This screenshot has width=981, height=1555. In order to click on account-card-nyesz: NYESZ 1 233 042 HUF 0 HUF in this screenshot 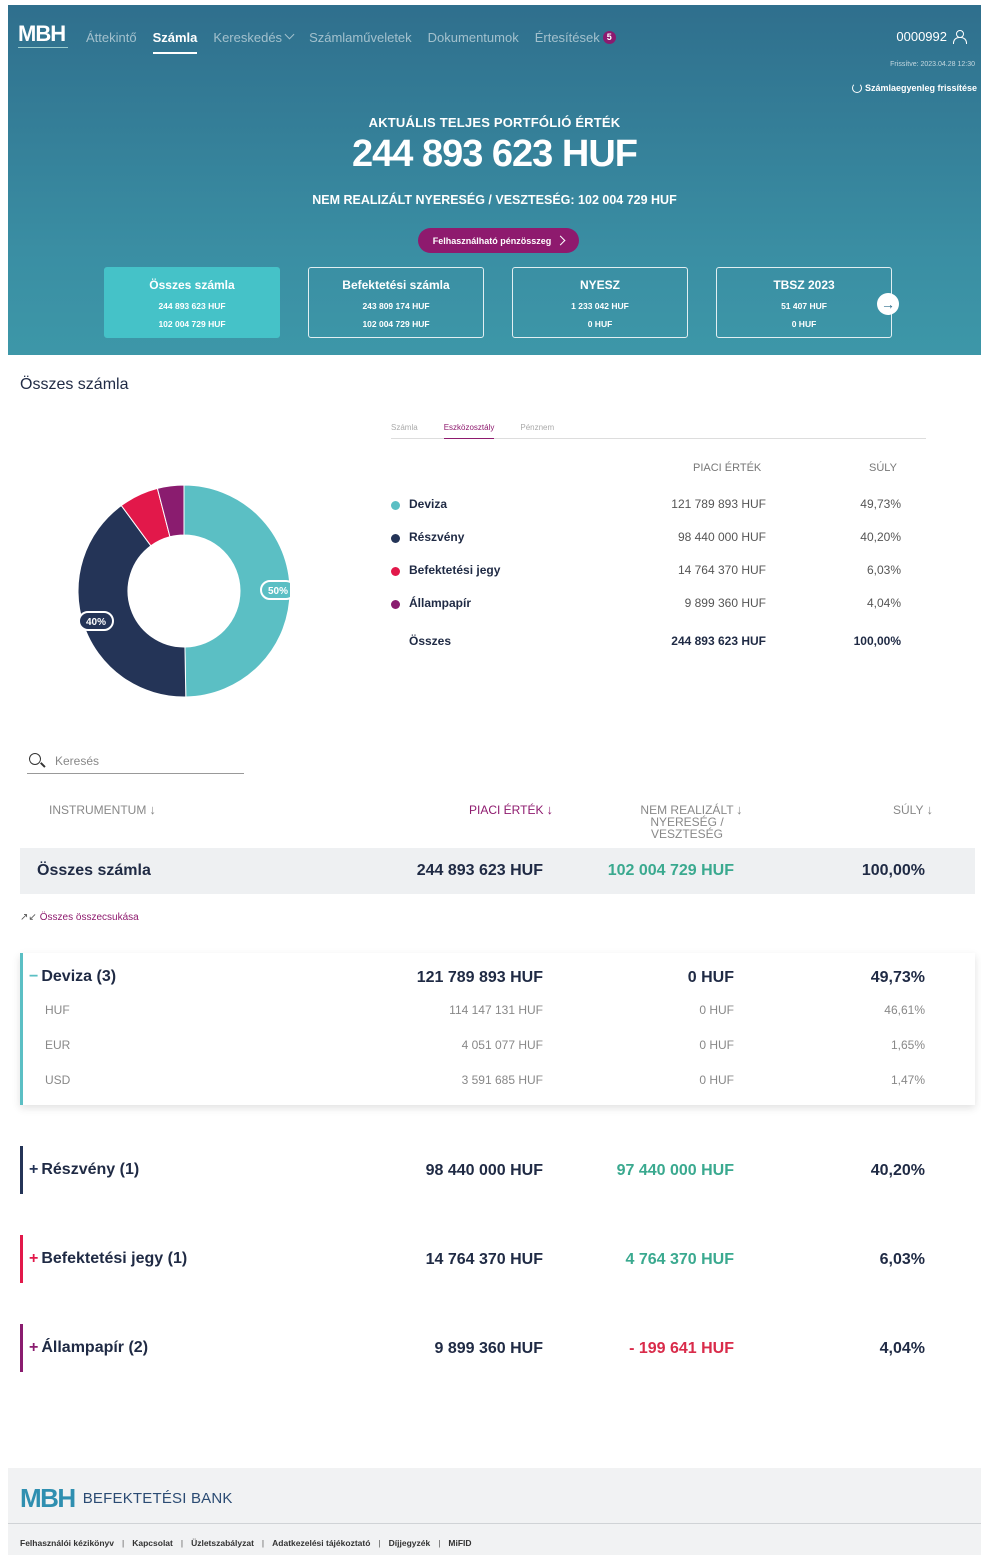, I will do `click(600, 302)`.